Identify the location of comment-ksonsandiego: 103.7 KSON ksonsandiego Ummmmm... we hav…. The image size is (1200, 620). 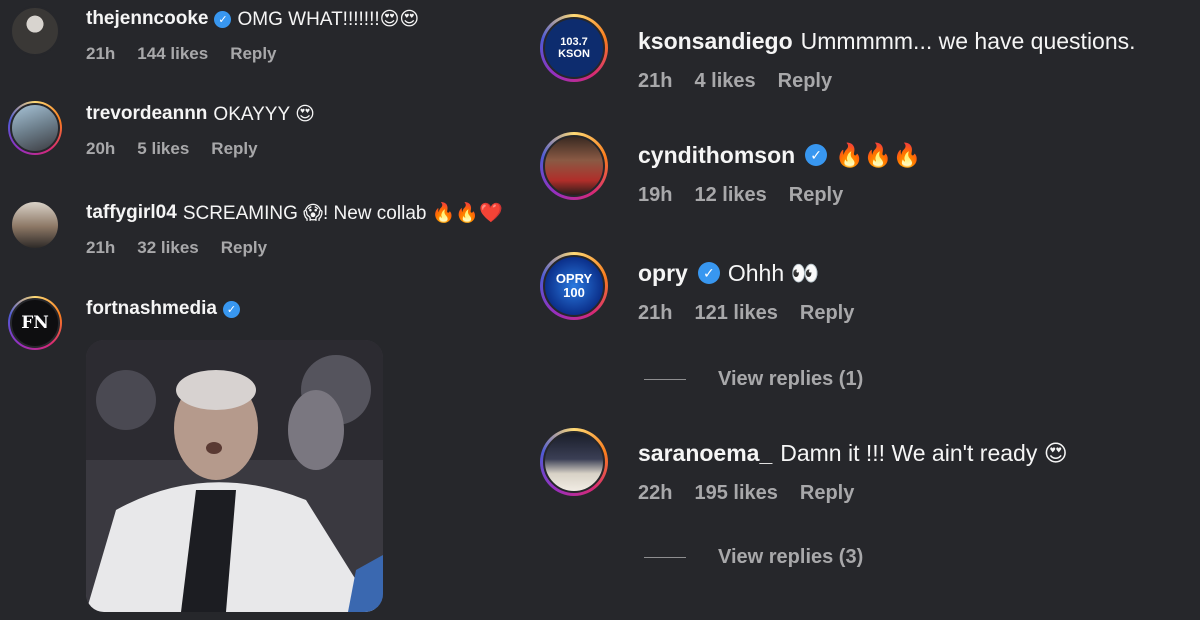
(838, 53).